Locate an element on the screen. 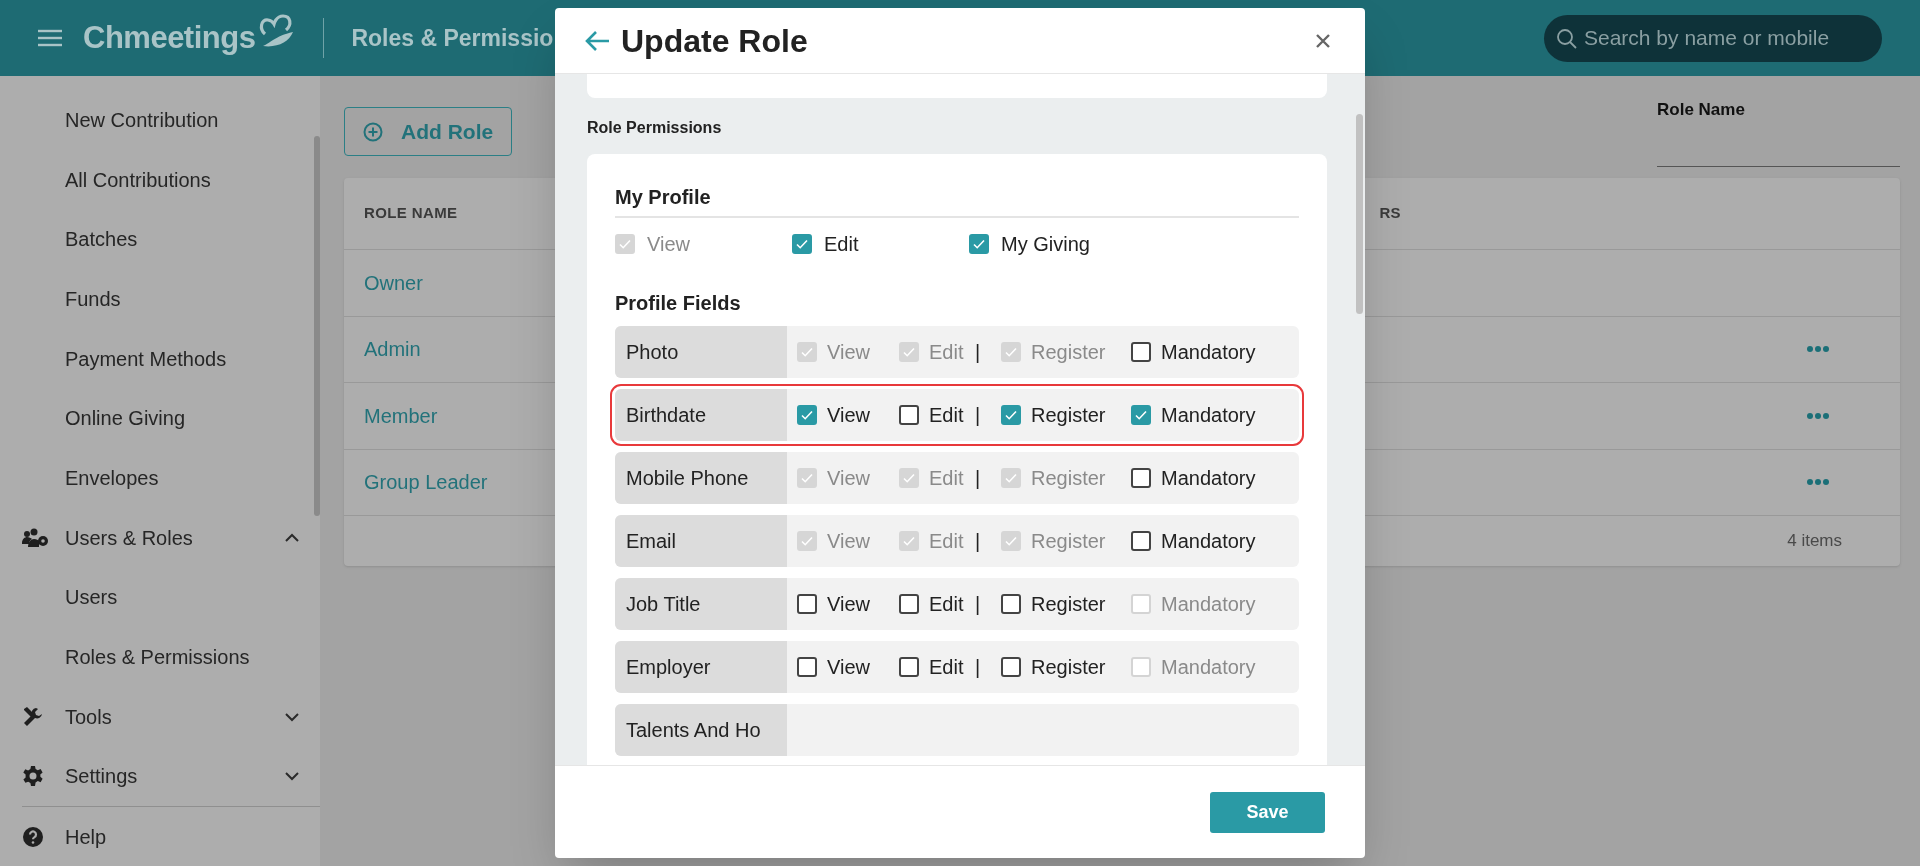  checkbox-label: My Giving is located at coordinates (1045, 244).